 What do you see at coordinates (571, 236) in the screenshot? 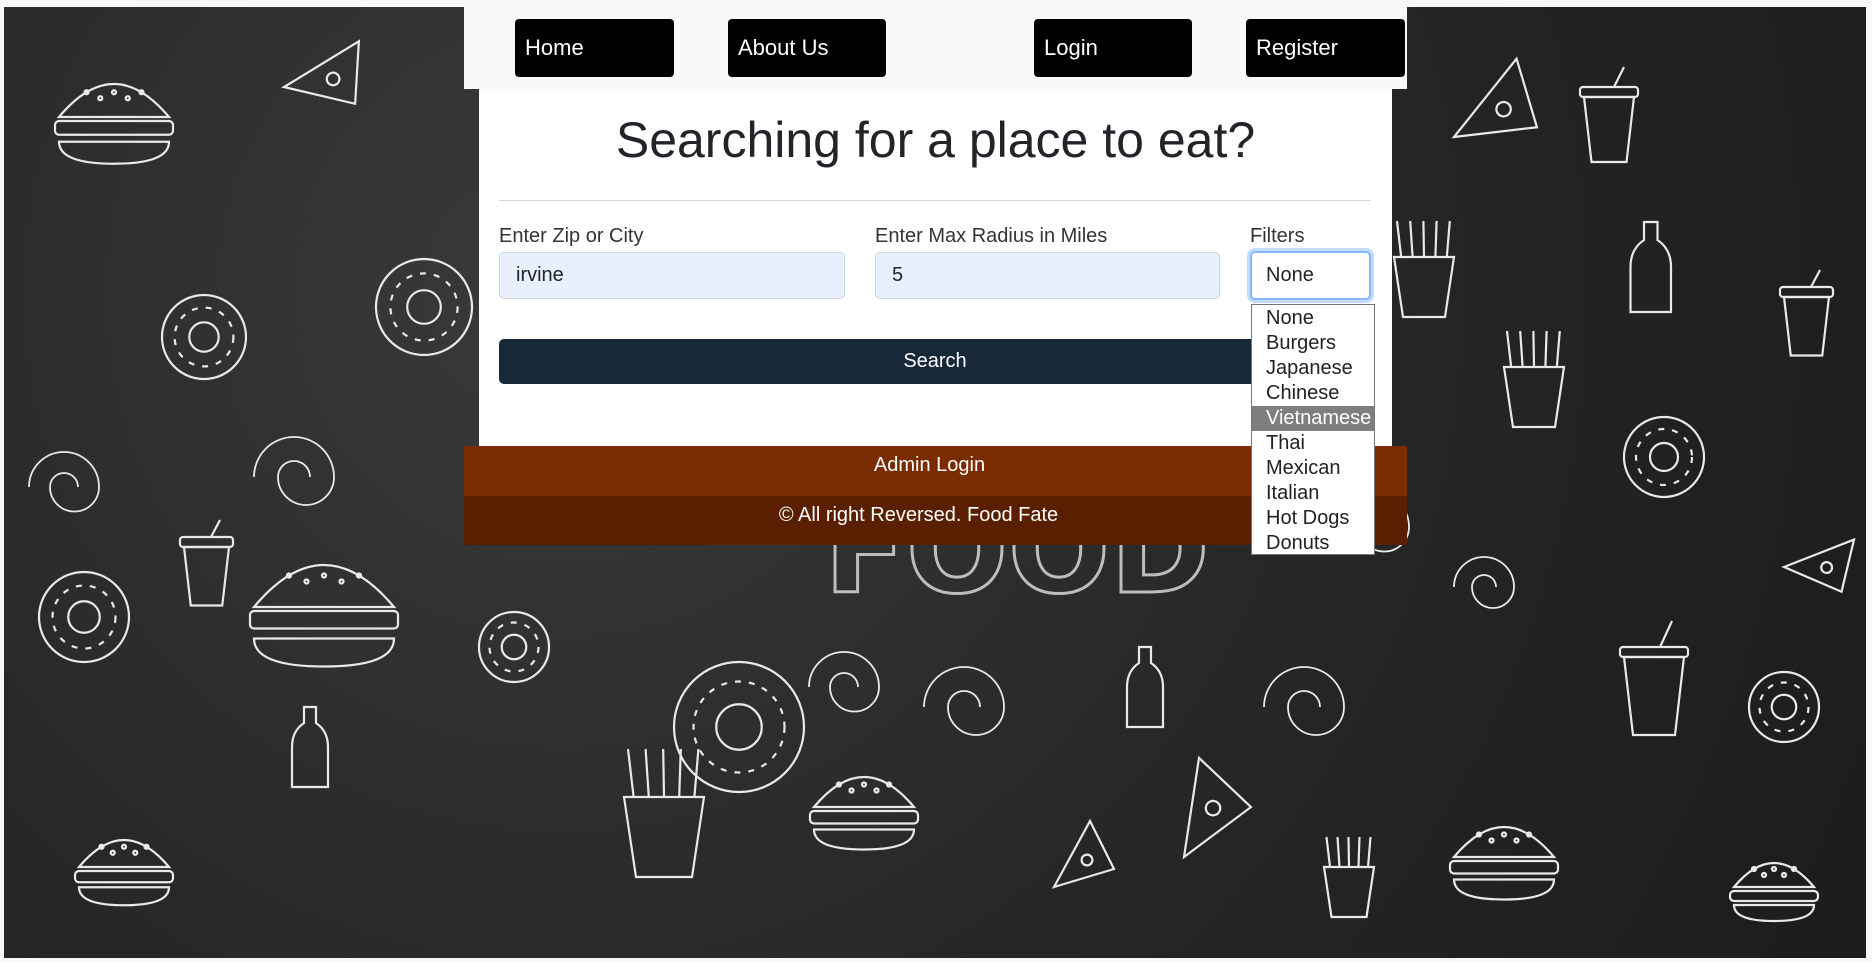
I see `location-label: Enter Zip or City` at bounding box center [571, 236].